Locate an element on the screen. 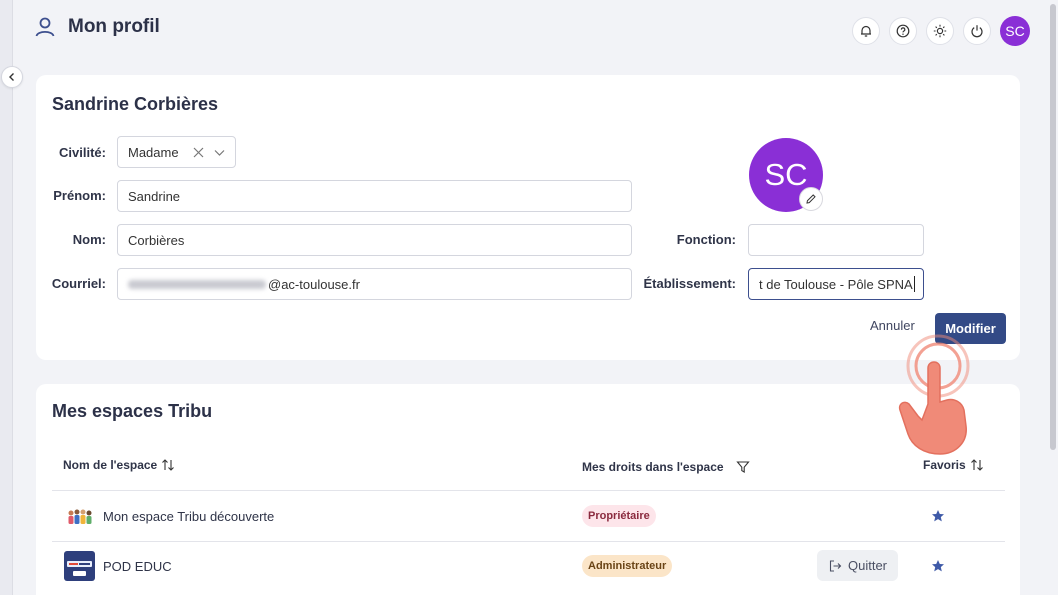 This screenshot has width=1058, height=595. column-header-name: Nom de l'espace is located at coordinates (119, 465).